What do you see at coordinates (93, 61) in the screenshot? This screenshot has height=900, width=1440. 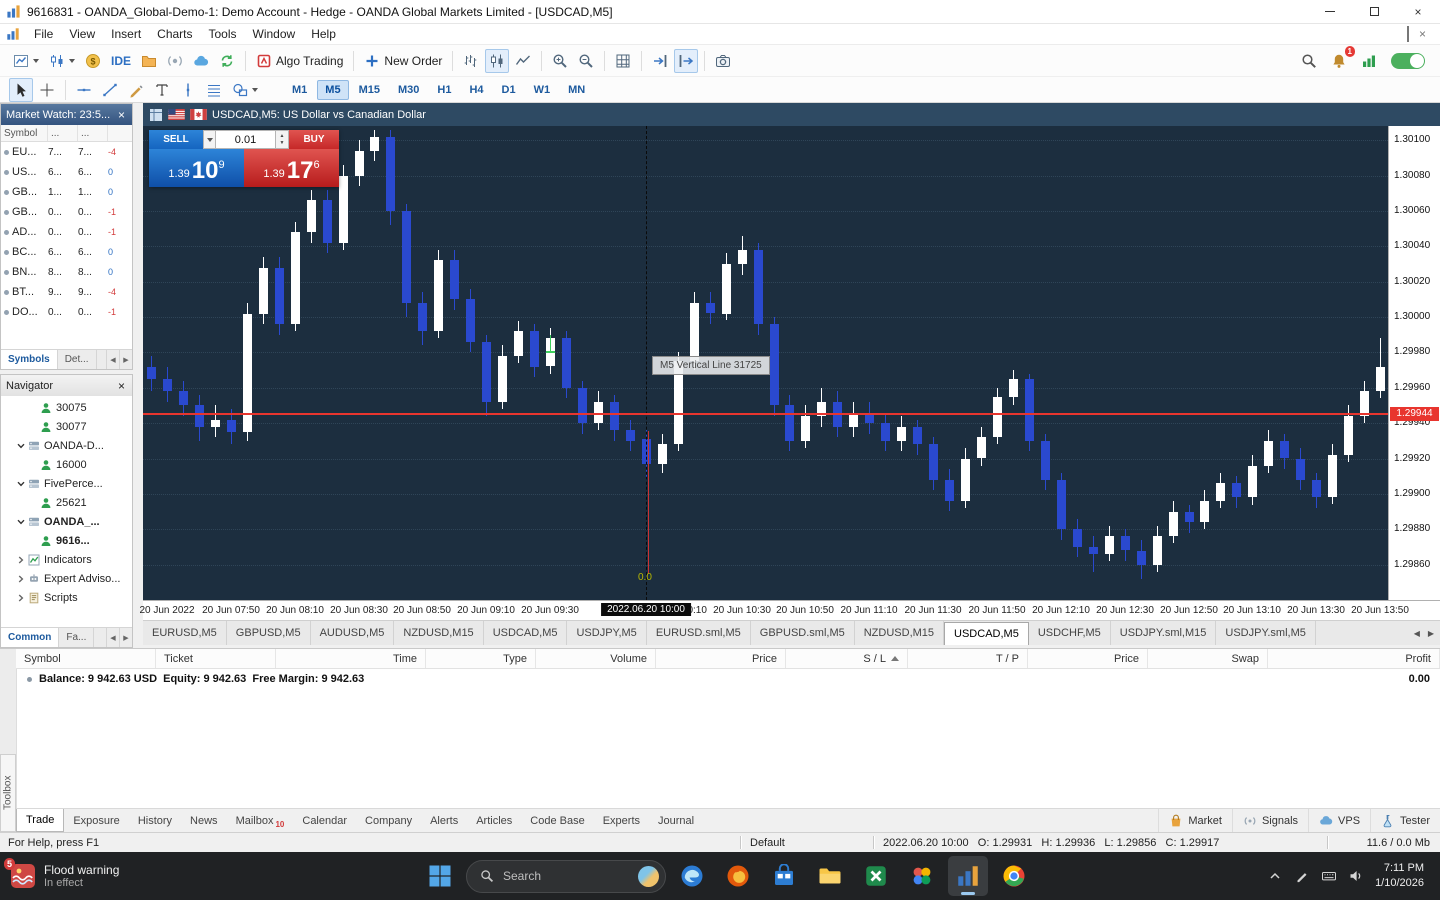 I see `dollar-button: $` at bounding box center [93, 61].